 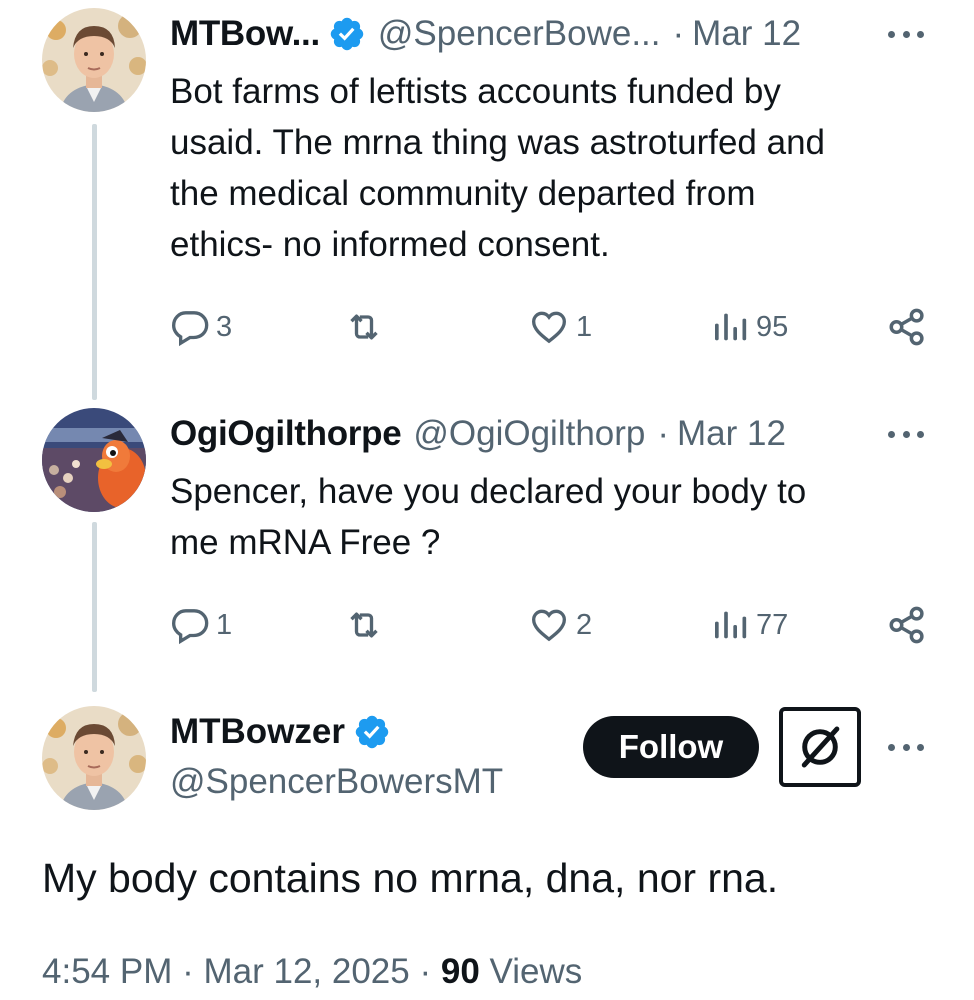 I want to click on views-label: Views, so click(x=536, y=971).